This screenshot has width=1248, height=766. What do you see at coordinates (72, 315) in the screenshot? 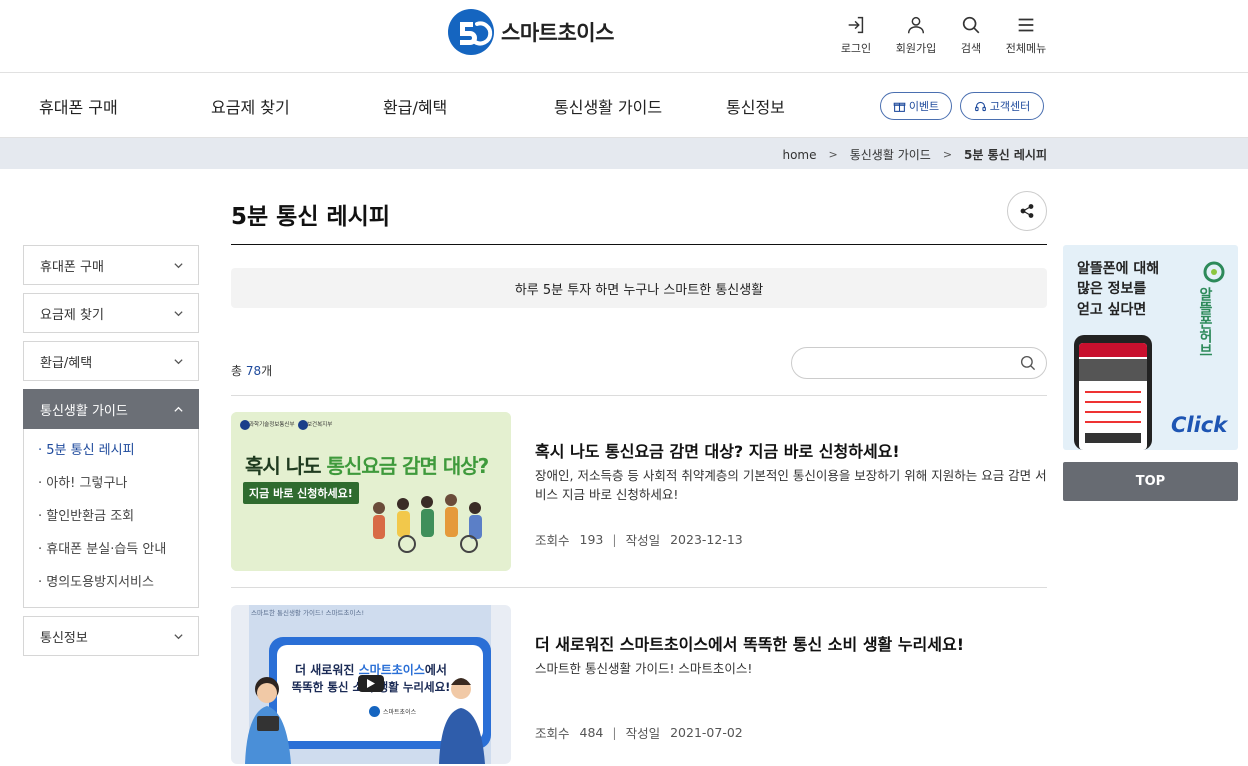
I see `side-nav-label: 요금제 찾기` at bounding box center [72, 315].